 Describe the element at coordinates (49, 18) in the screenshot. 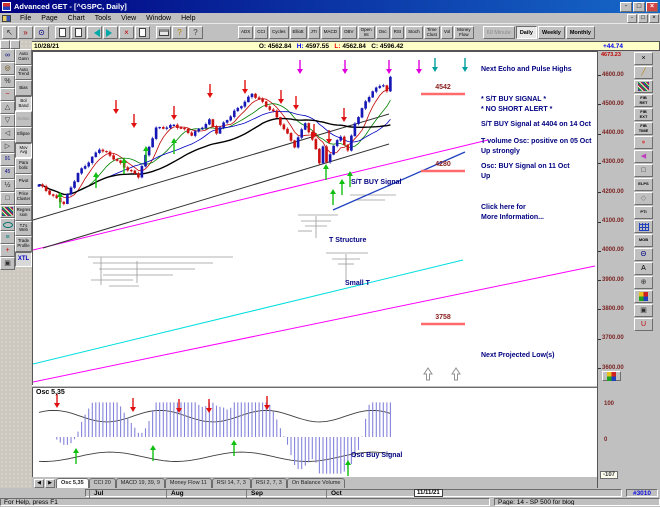

I see `menu-page: Page` at that location.